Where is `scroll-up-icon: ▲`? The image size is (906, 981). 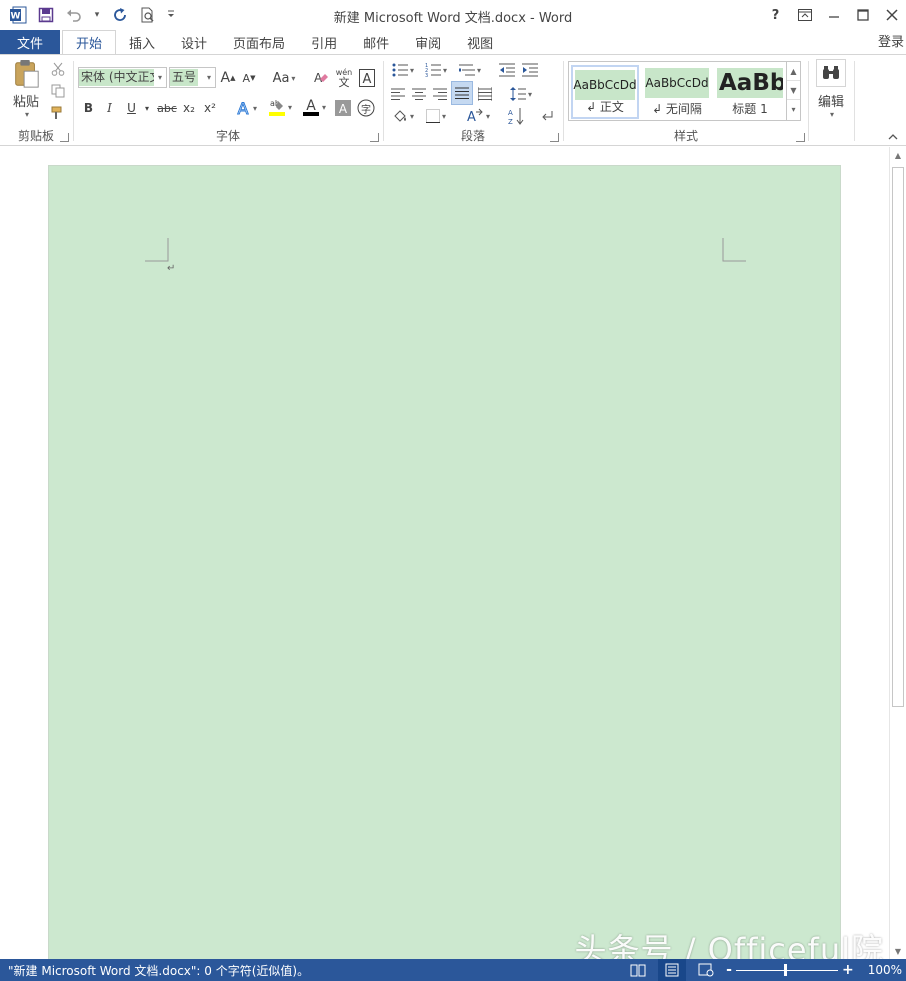 scroll-up-icon: ▲ is located at coordinates (898, 155).